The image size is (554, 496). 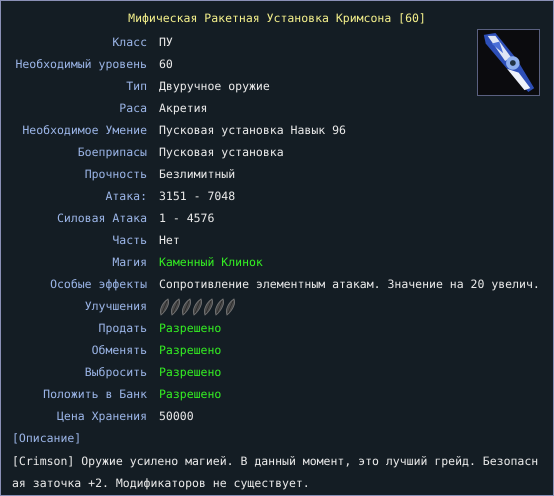 I want to click on property-label: Класс, so click(x=129, y=43).